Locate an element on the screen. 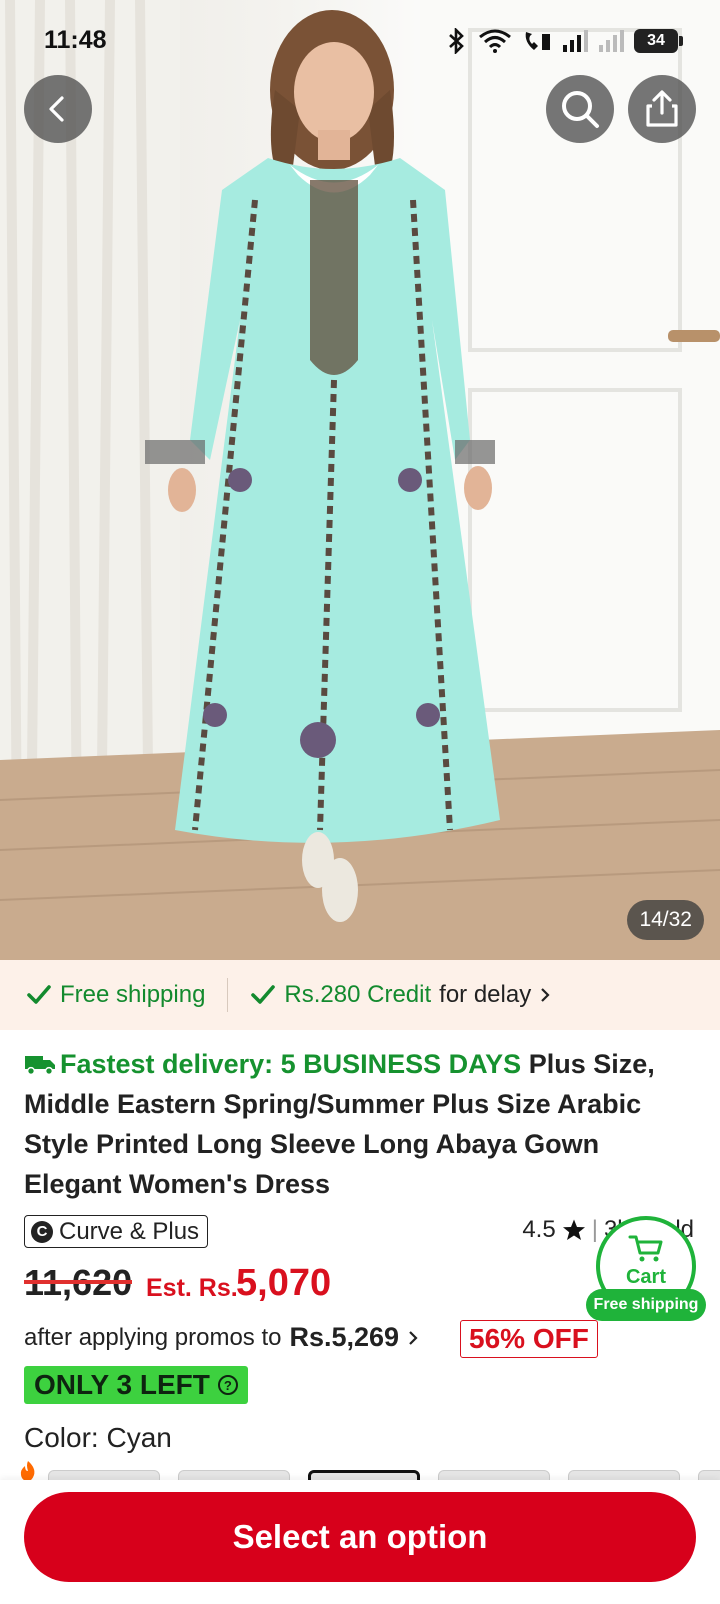 Image resolution: width=720 pixels, height=1604 pixels. status-icons: 34 is located at coordinates (564, 41).